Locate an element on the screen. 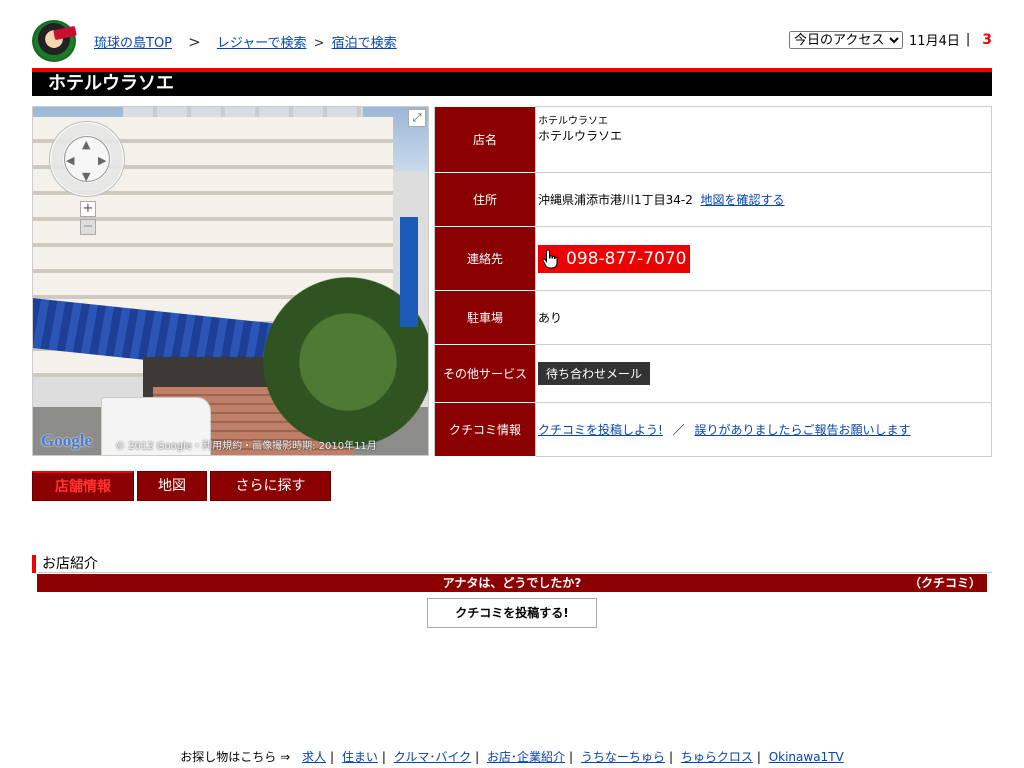 The image size is (1024, 768). info-label-name: 店名 is located at coordinates (485, 139).